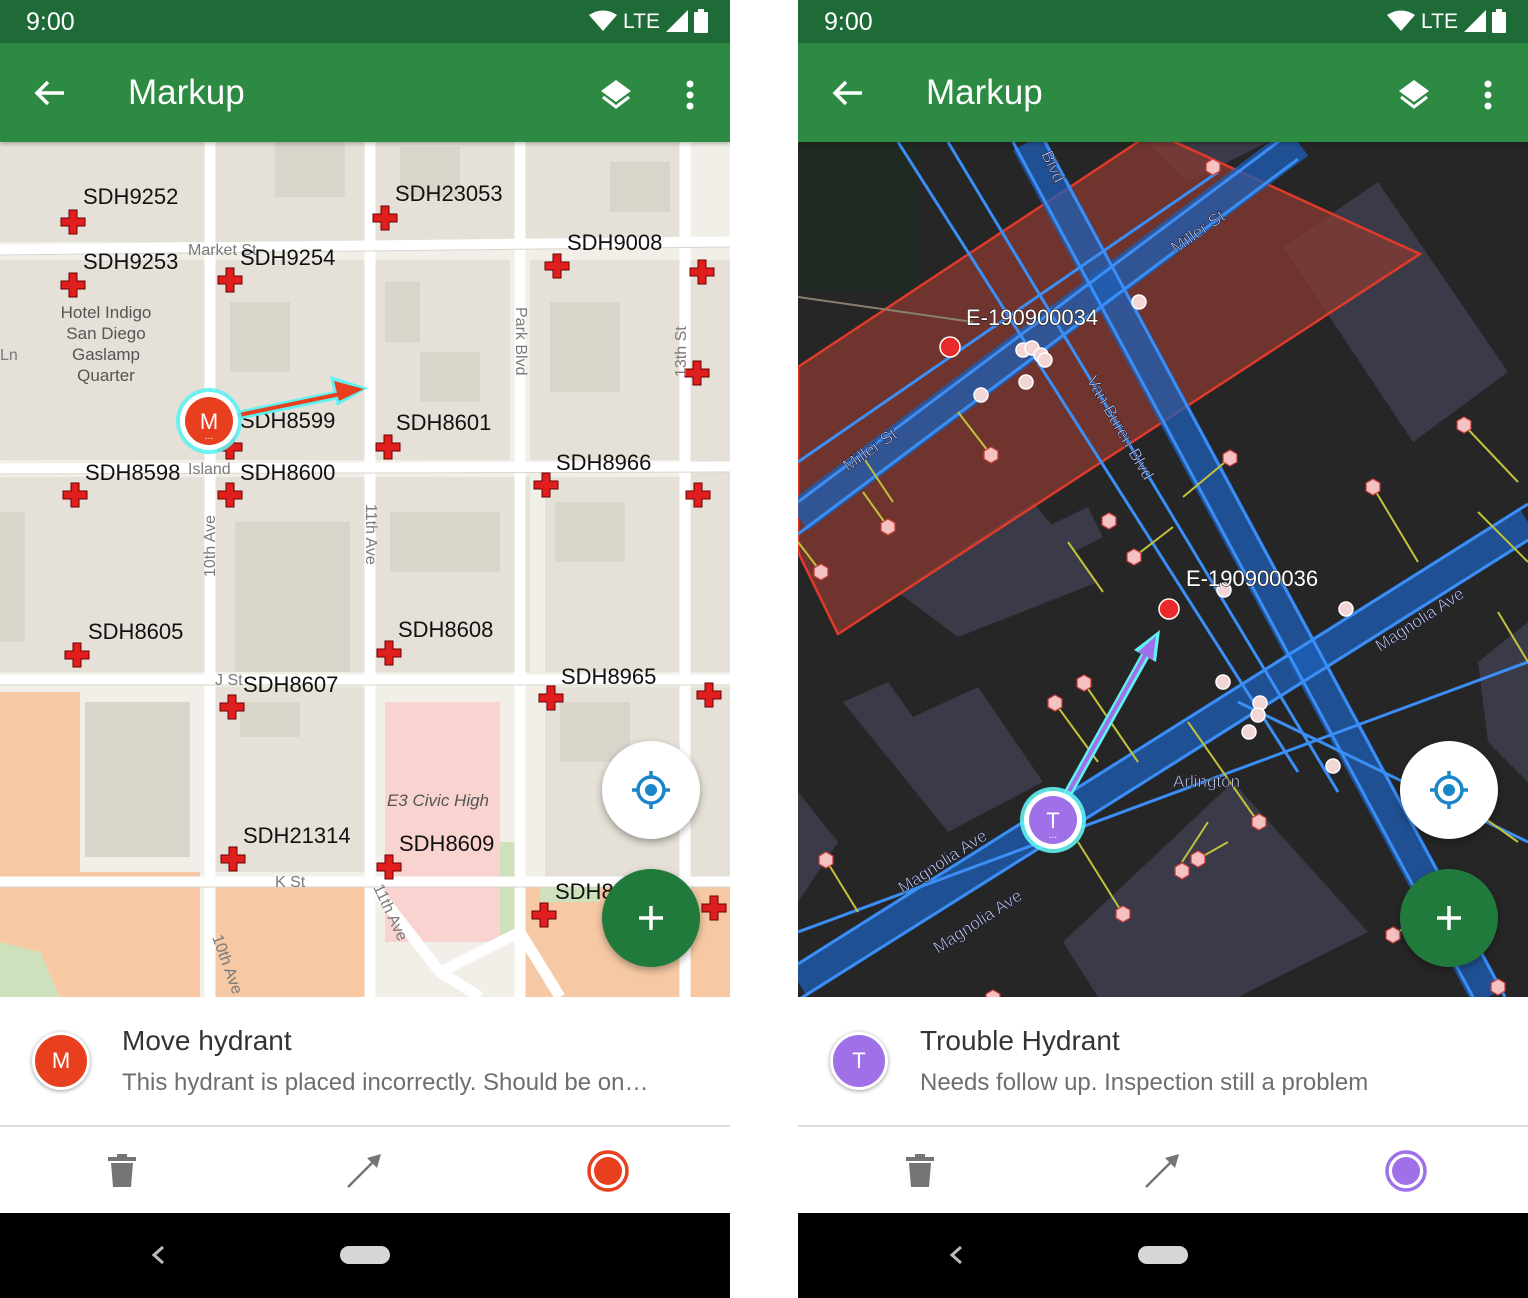 Image resolution: width=1528 pixels, height=1298 pixels. I want to click on markup-avatar: T, so click(859, 1061).